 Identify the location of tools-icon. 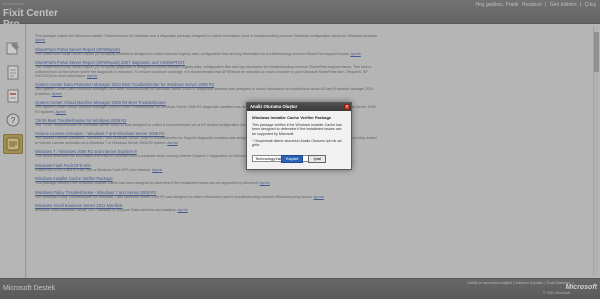
(12, 48).